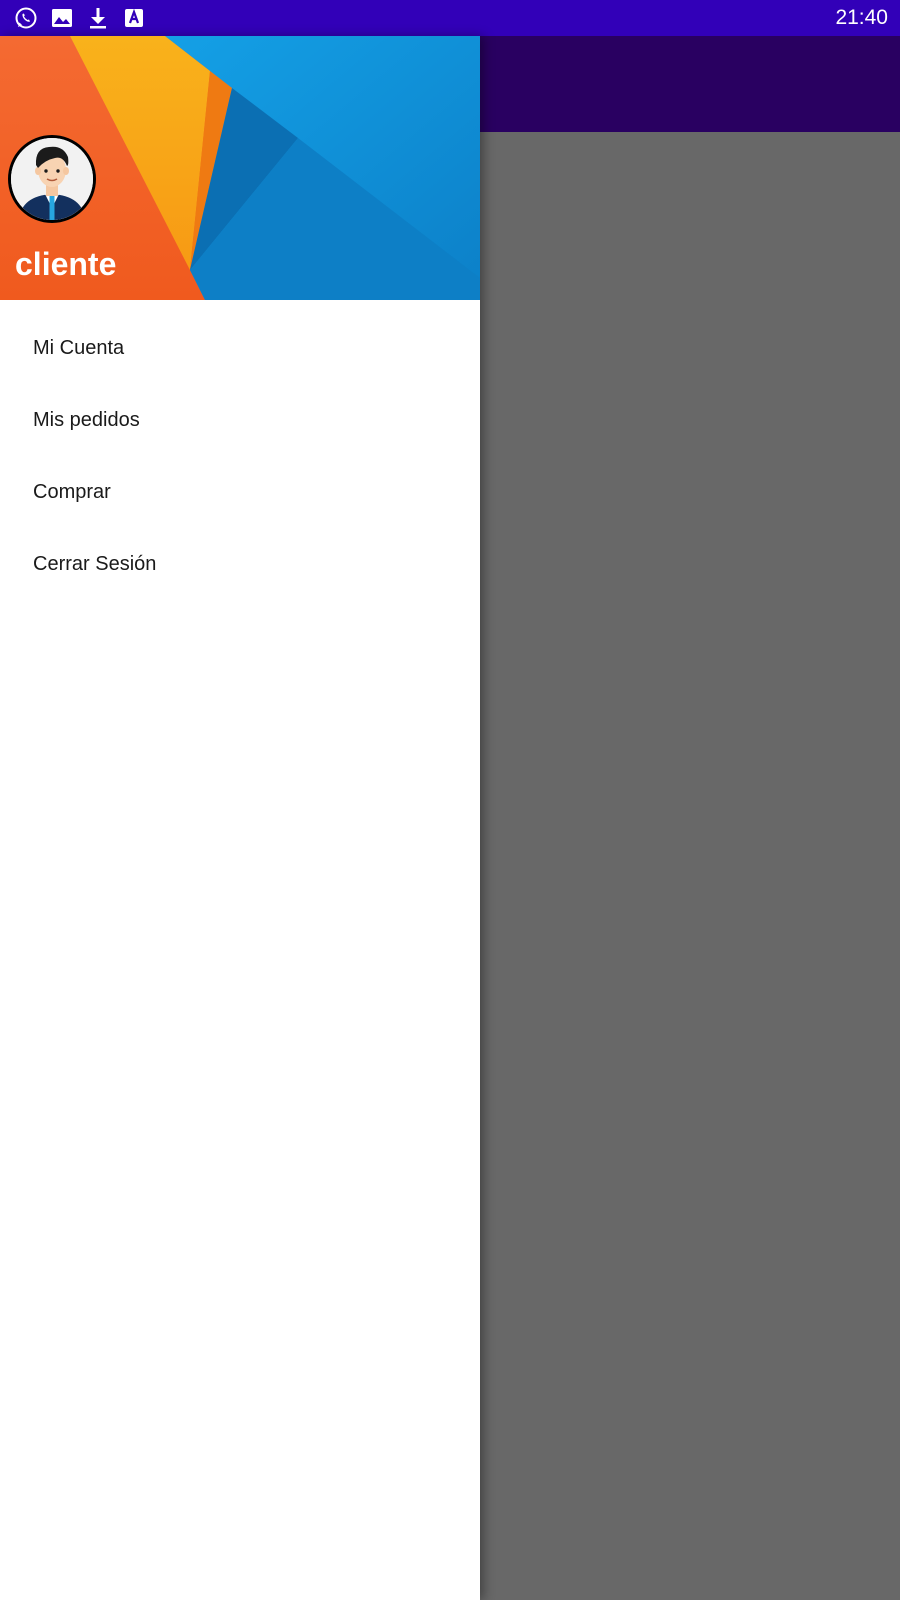 This screenshot has width=900, height=1600. I want to click on avatar-person-icon, so click(52, 179).